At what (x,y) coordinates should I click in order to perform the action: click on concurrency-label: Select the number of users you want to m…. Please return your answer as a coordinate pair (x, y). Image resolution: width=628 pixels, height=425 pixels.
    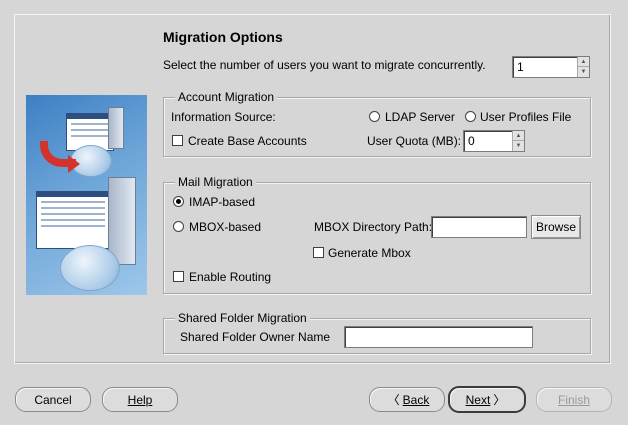
    Looking at the image, I should click on (324, 65).